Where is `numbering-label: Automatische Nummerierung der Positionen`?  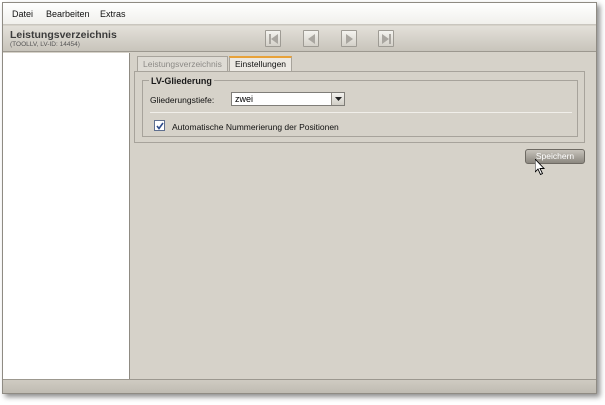
numbering-label: Automatische Nummerierung der Positionen is located at coordinates (255, 127).